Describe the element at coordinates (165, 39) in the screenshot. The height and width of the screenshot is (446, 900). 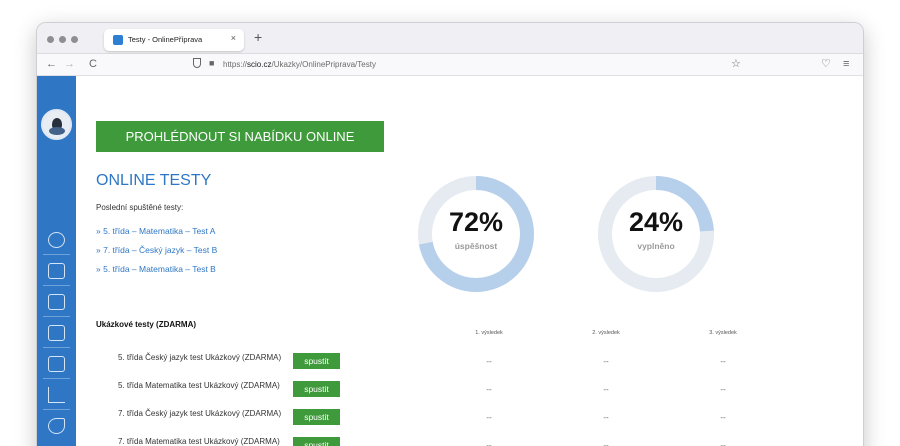
I see `tab-title: Testy - OnlinePříprava` at that location.